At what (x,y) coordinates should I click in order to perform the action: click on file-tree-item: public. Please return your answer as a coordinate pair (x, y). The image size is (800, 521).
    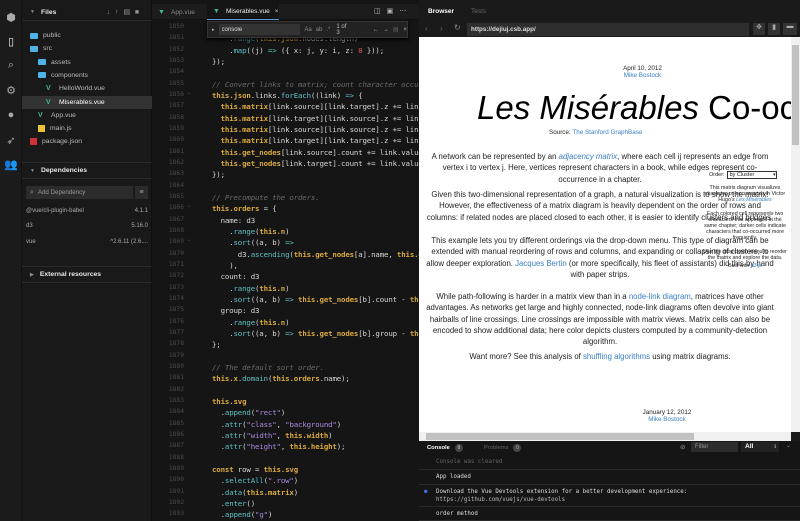
    Looking at the image, I should click on (87, 35).